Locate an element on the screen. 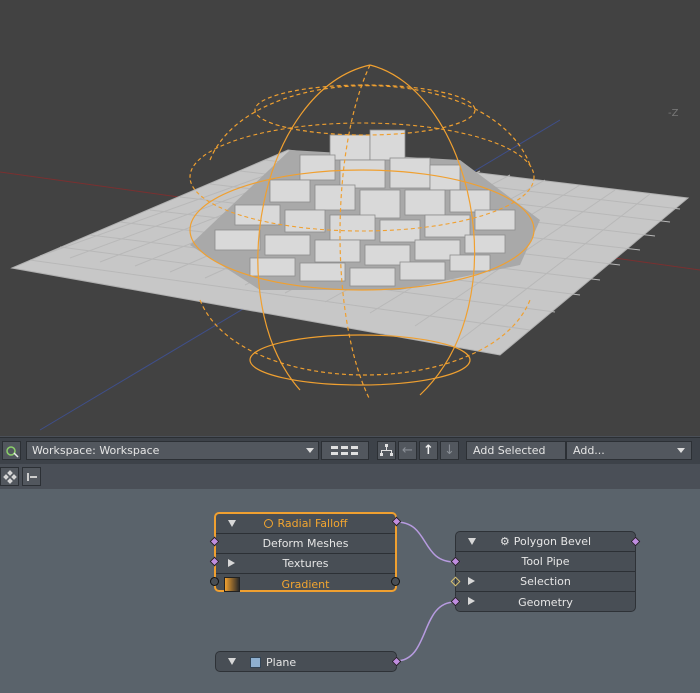 The height and width of the screenshot is (693, 700). layout-button is located at coordinates (345, 450).